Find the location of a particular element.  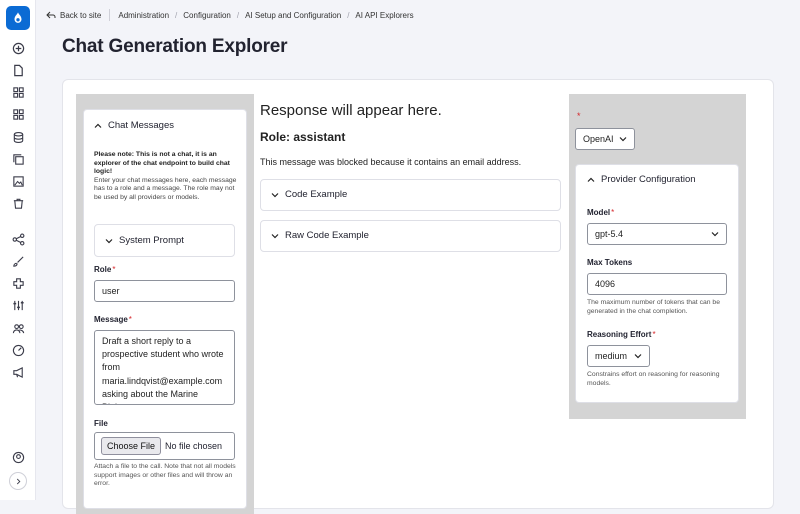

model-select: gpt-5.4 is located at coordinates (657, 234).